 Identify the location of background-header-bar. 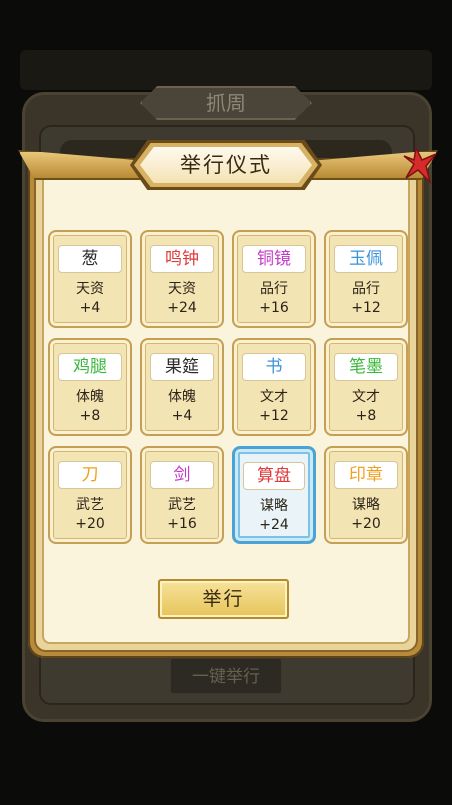
(226, 70).